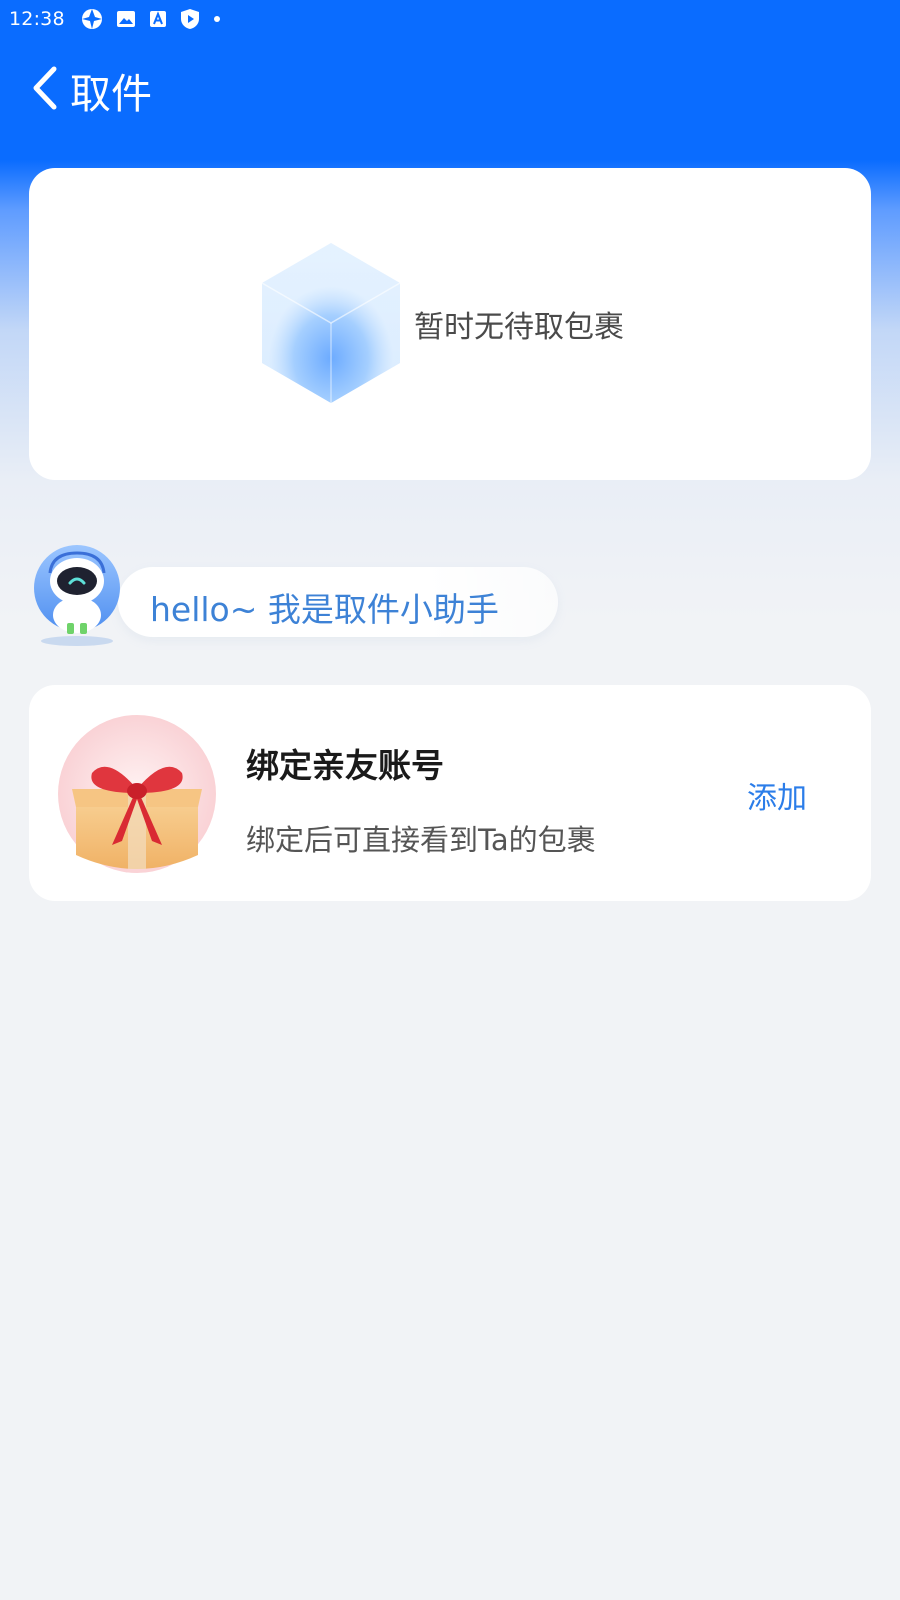 The width and height of the screenshot is (900, 1600). I want to click on cube-icon, so click(331, 324).